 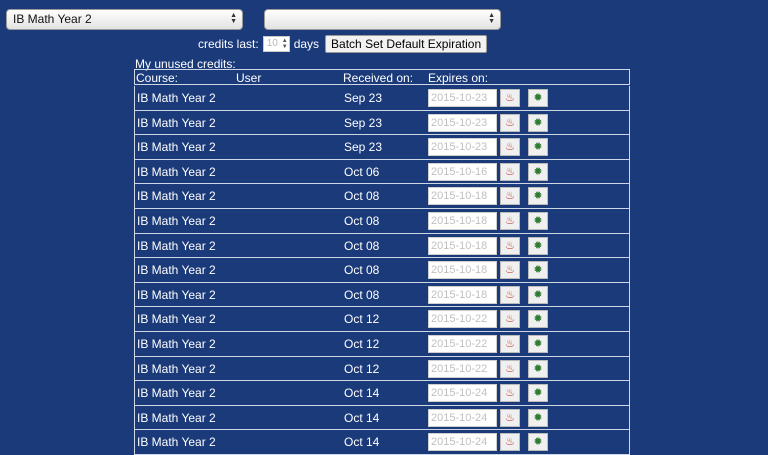 What do you see at coordinates (228, 44) in the screenshot?
I see `credits-last-label: credits last:` at bounding box center [228, 44].